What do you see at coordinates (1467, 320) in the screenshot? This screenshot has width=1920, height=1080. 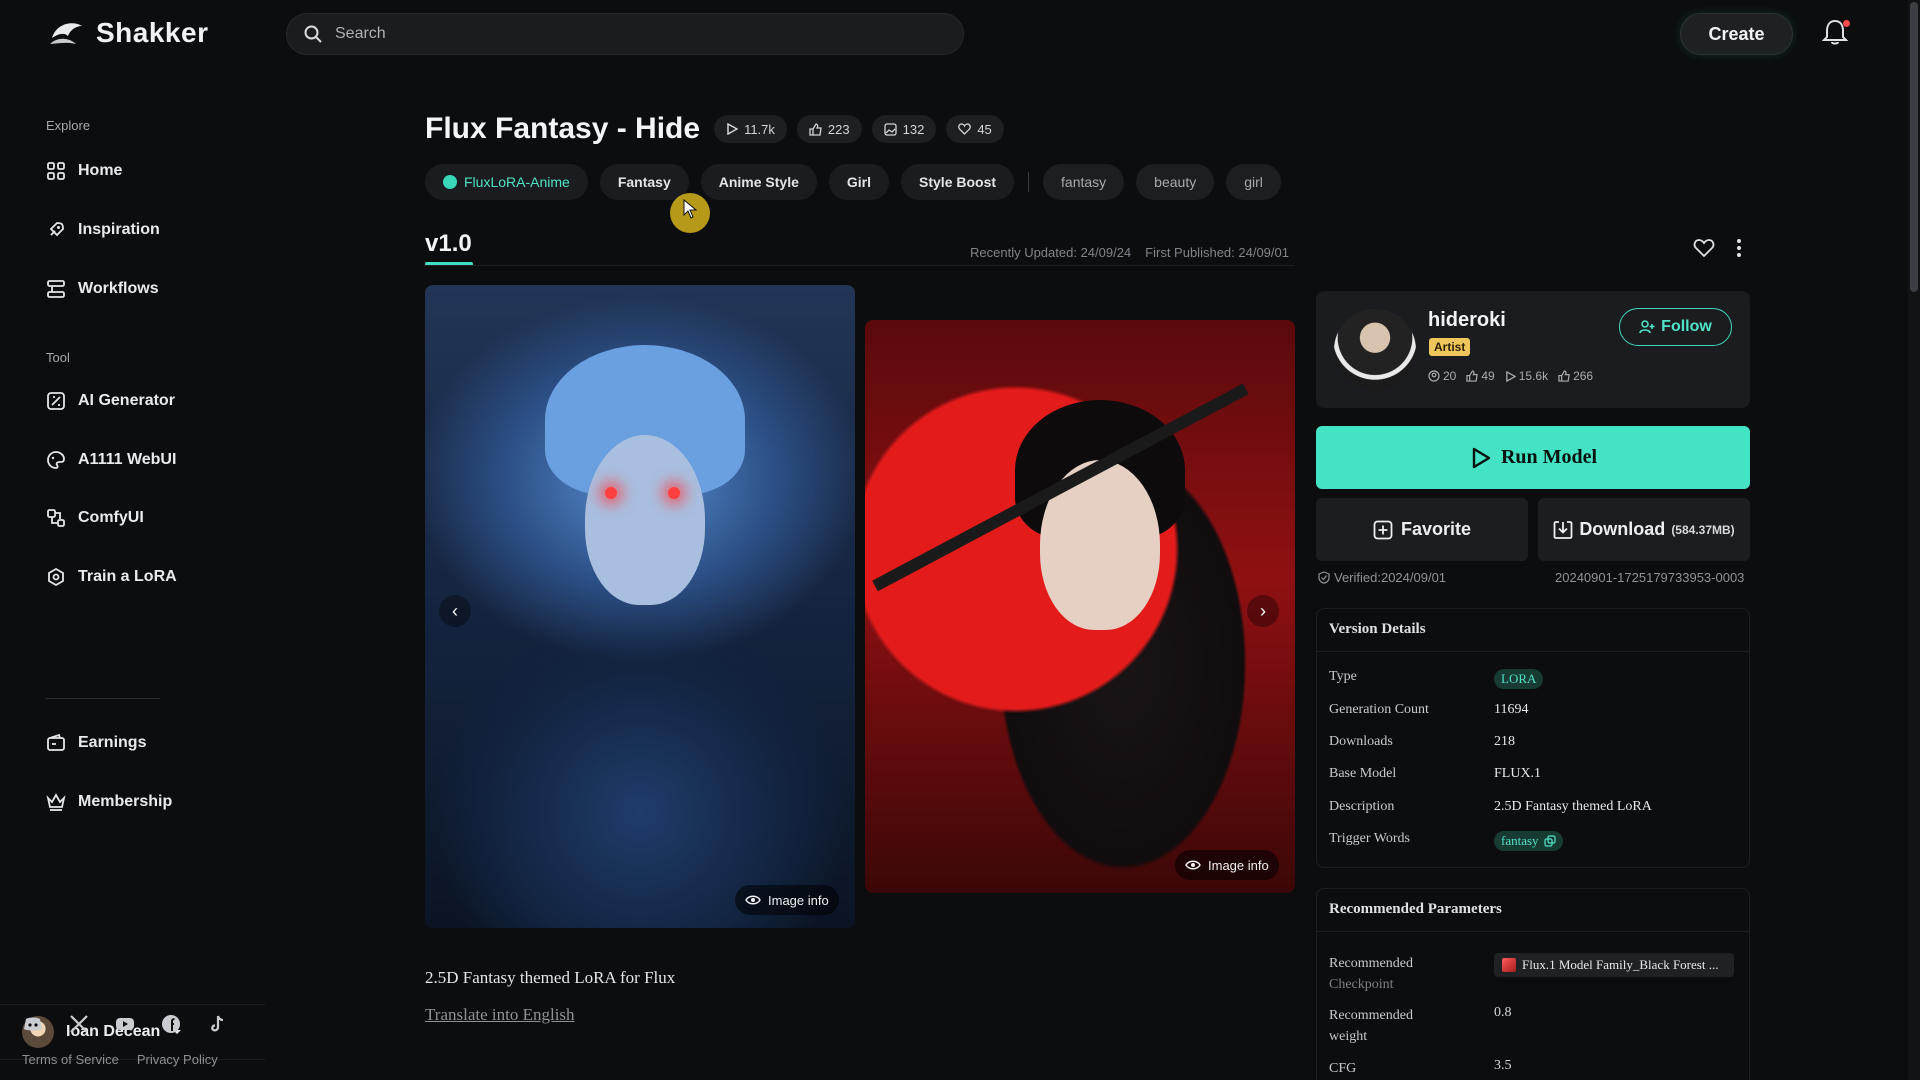 I see `author-name: hideroki` at bounding box center [1467, 320].